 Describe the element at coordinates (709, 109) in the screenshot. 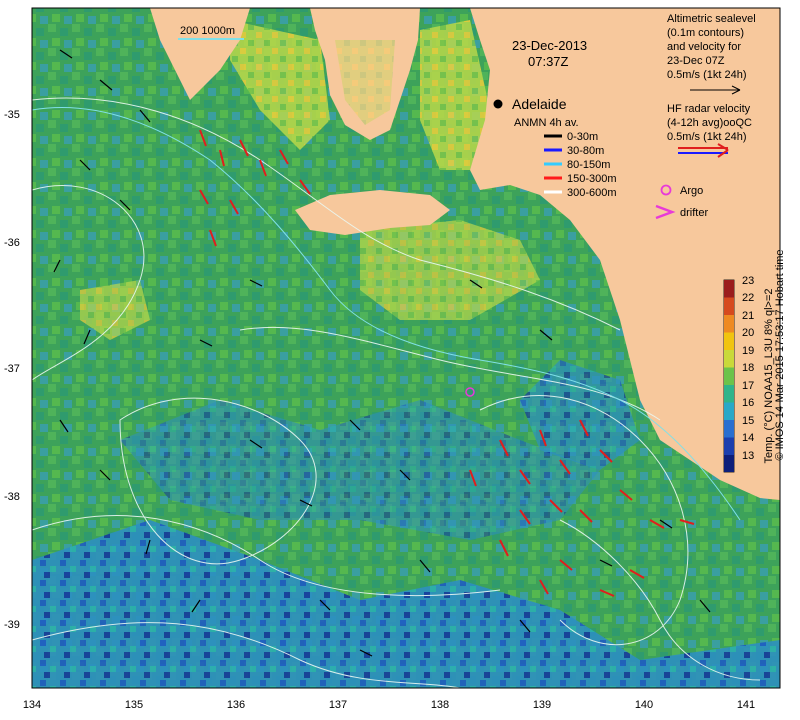

I see `hf-radar-line-0: HF radar velocity` at that location.